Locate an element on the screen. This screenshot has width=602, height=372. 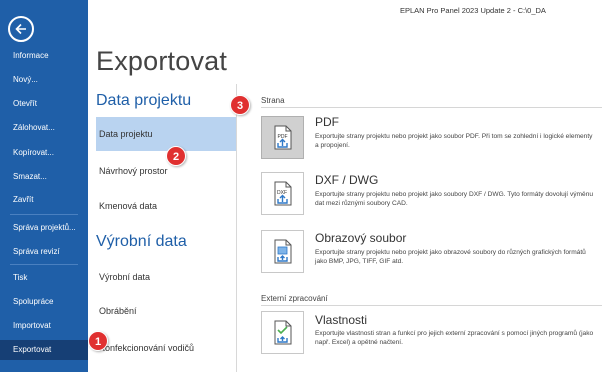
nav-item-vyrobni-data: Výrobní data is located at coordinates (166, 277).